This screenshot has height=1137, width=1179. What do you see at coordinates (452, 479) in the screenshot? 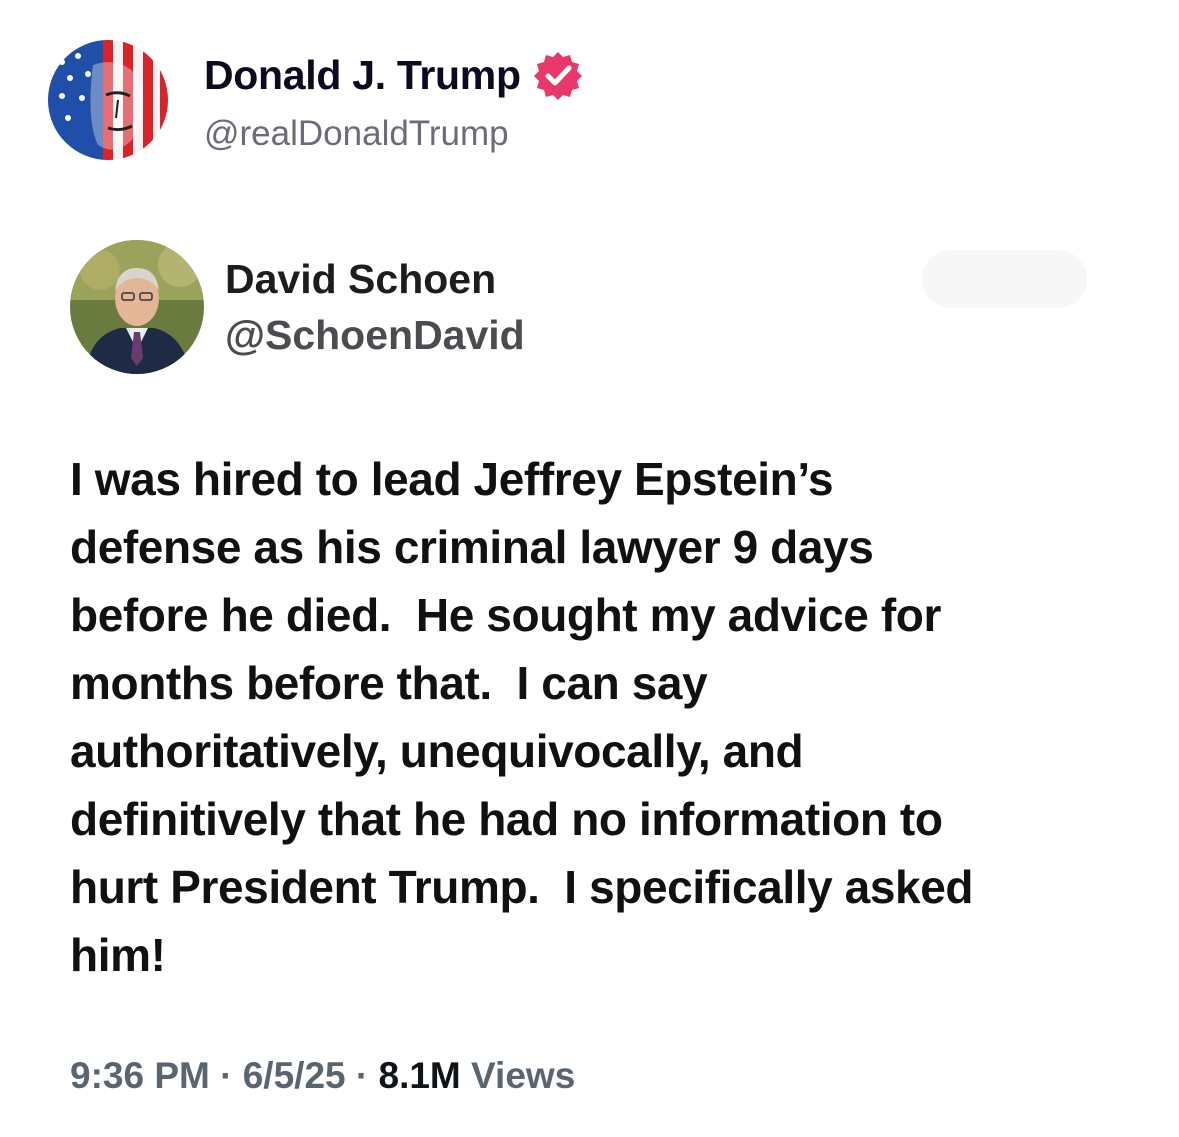
I see `post-text-line: I was hired to lead Jeffrey Epstein’s` at bounding box center [452, 479].